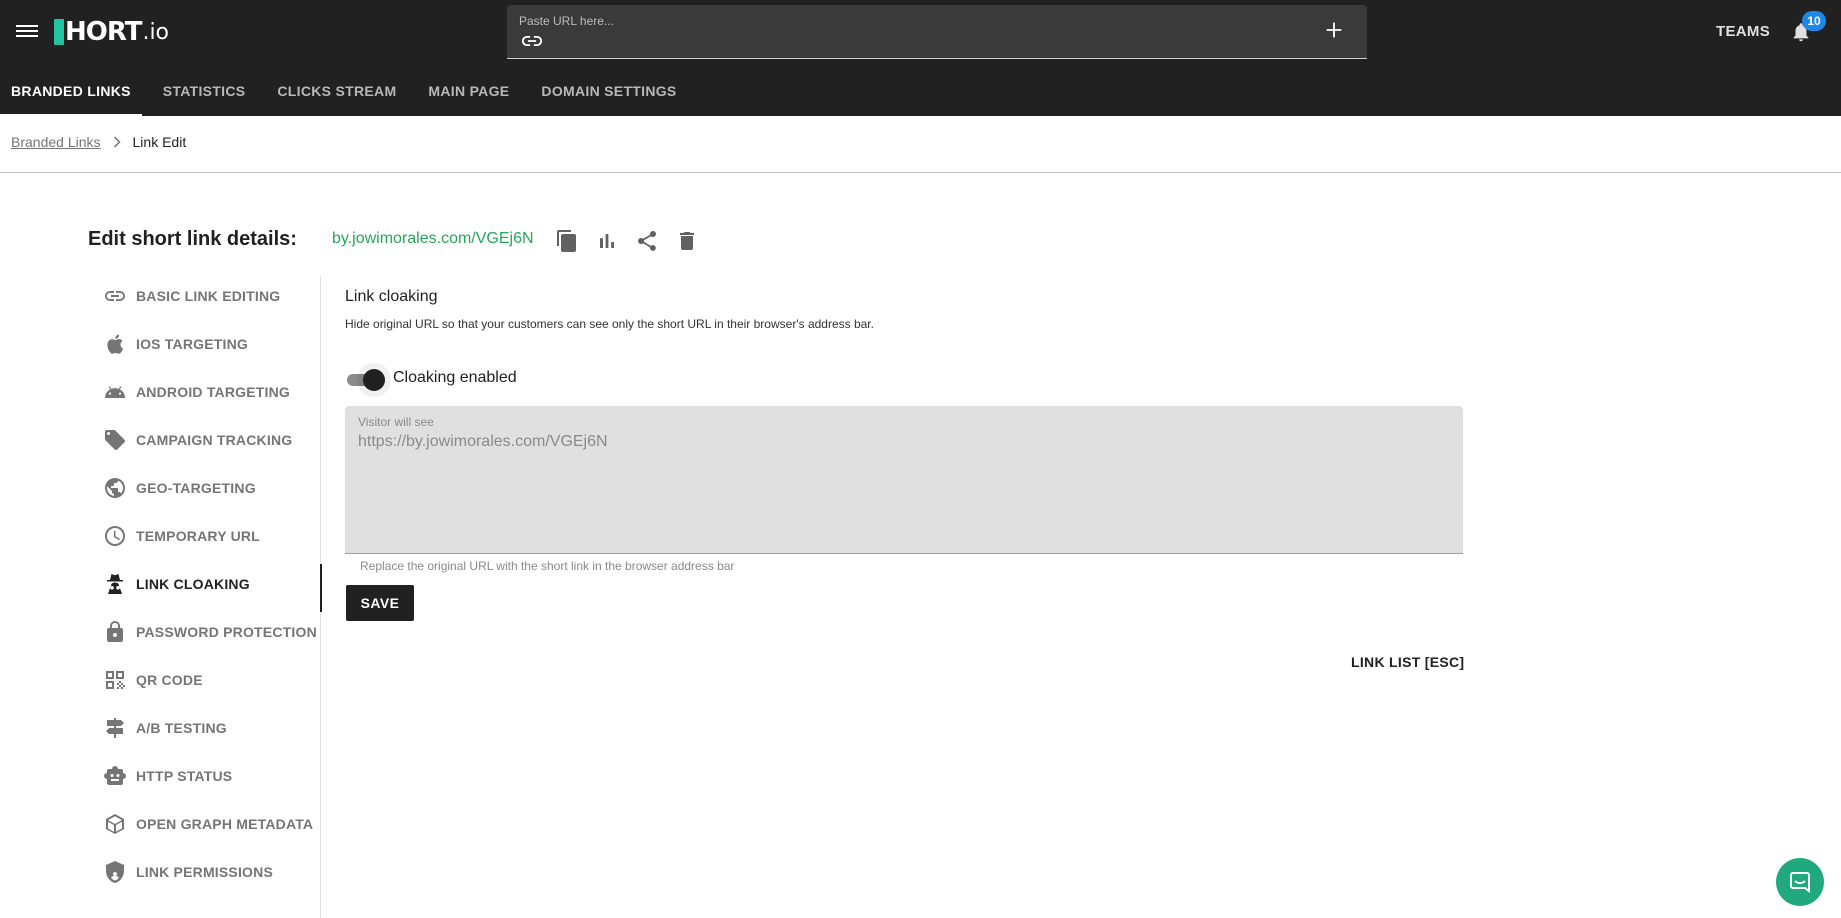 Image resolution: width=1841 pixels, height=918 pixels. I want to click on breadcrumb-divider, so click(920, 172).